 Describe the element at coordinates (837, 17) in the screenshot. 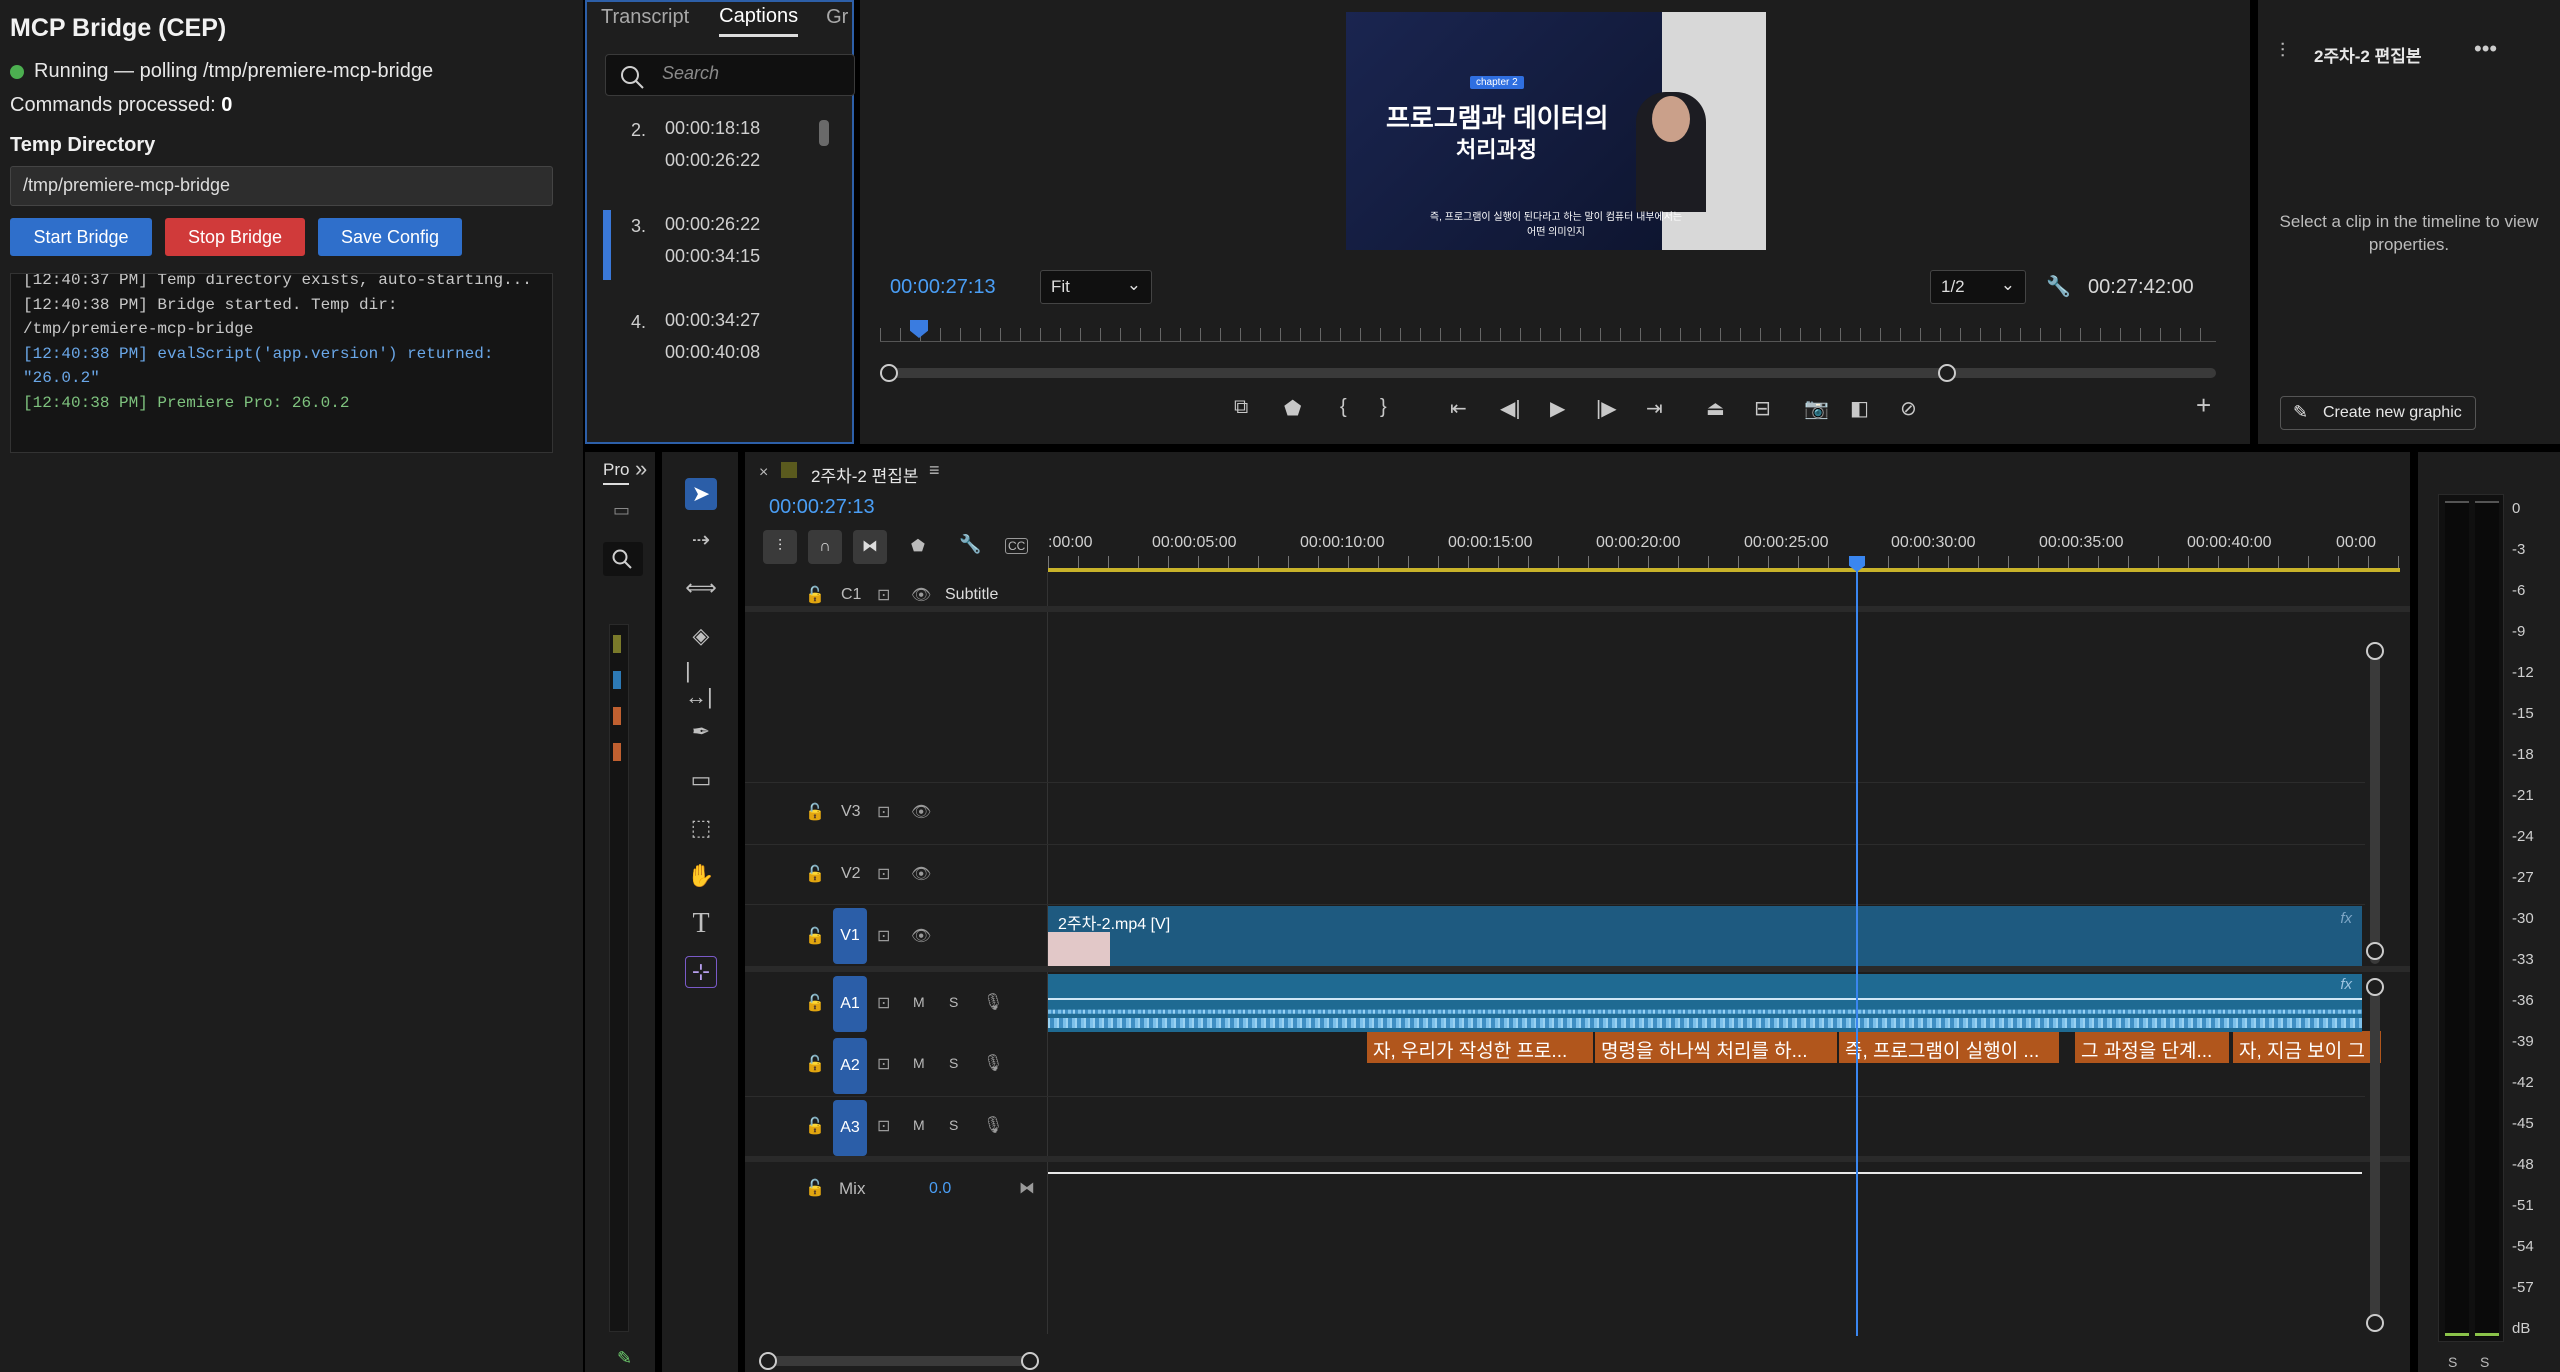

I see `tab-graphics: Gr` at that location.